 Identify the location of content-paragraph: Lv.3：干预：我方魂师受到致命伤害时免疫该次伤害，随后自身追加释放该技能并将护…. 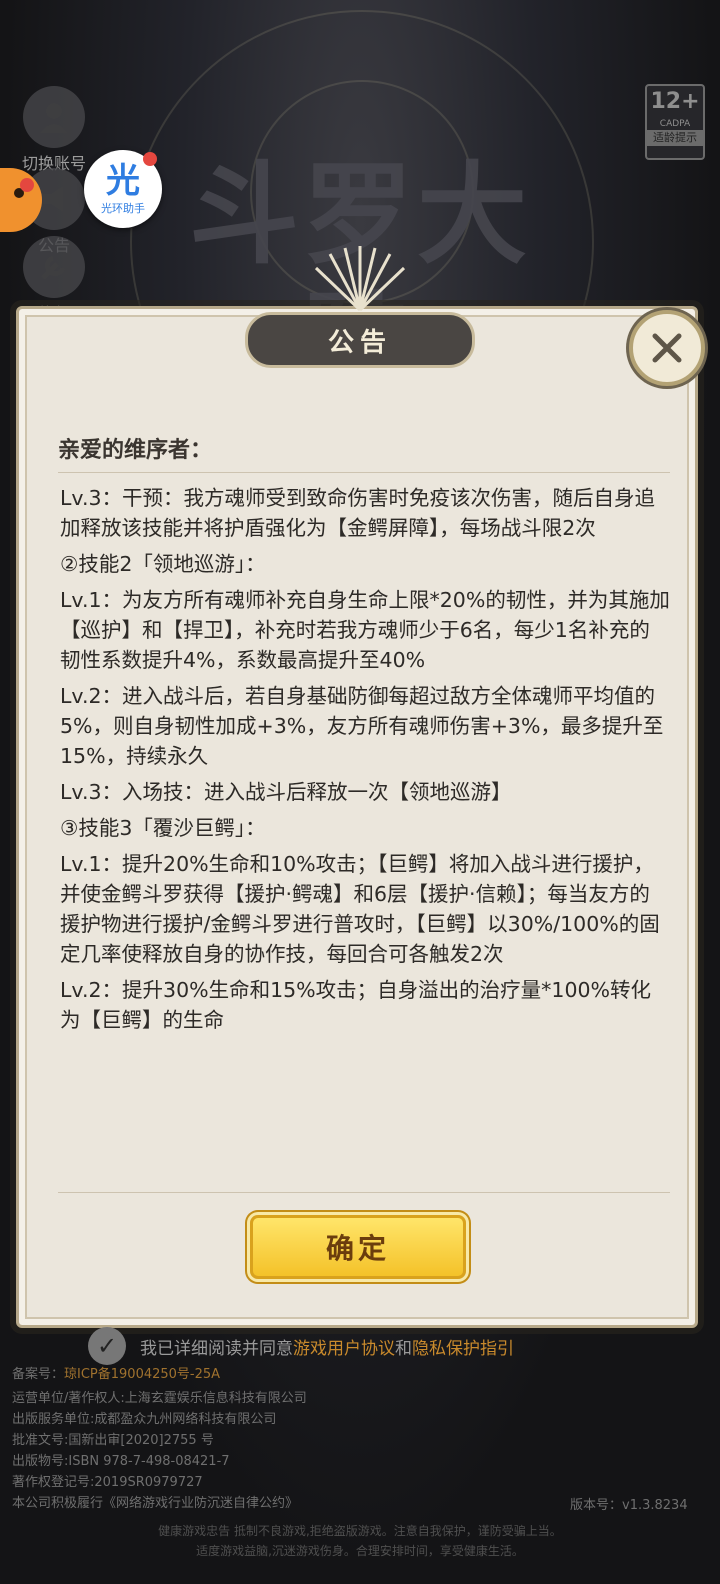
(358, 513).